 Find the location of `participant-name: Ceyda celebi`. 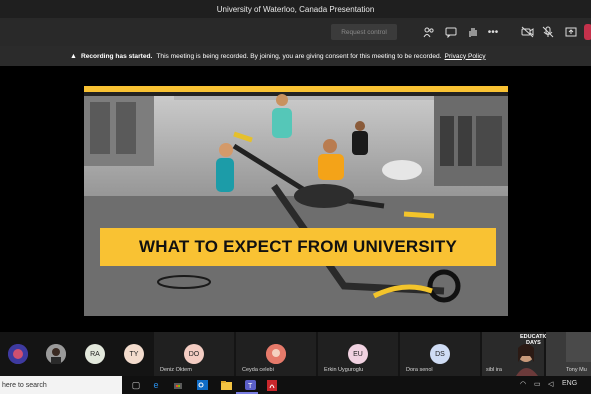

participant-name: Ceyda celebi is located at coordinates (258, 370).